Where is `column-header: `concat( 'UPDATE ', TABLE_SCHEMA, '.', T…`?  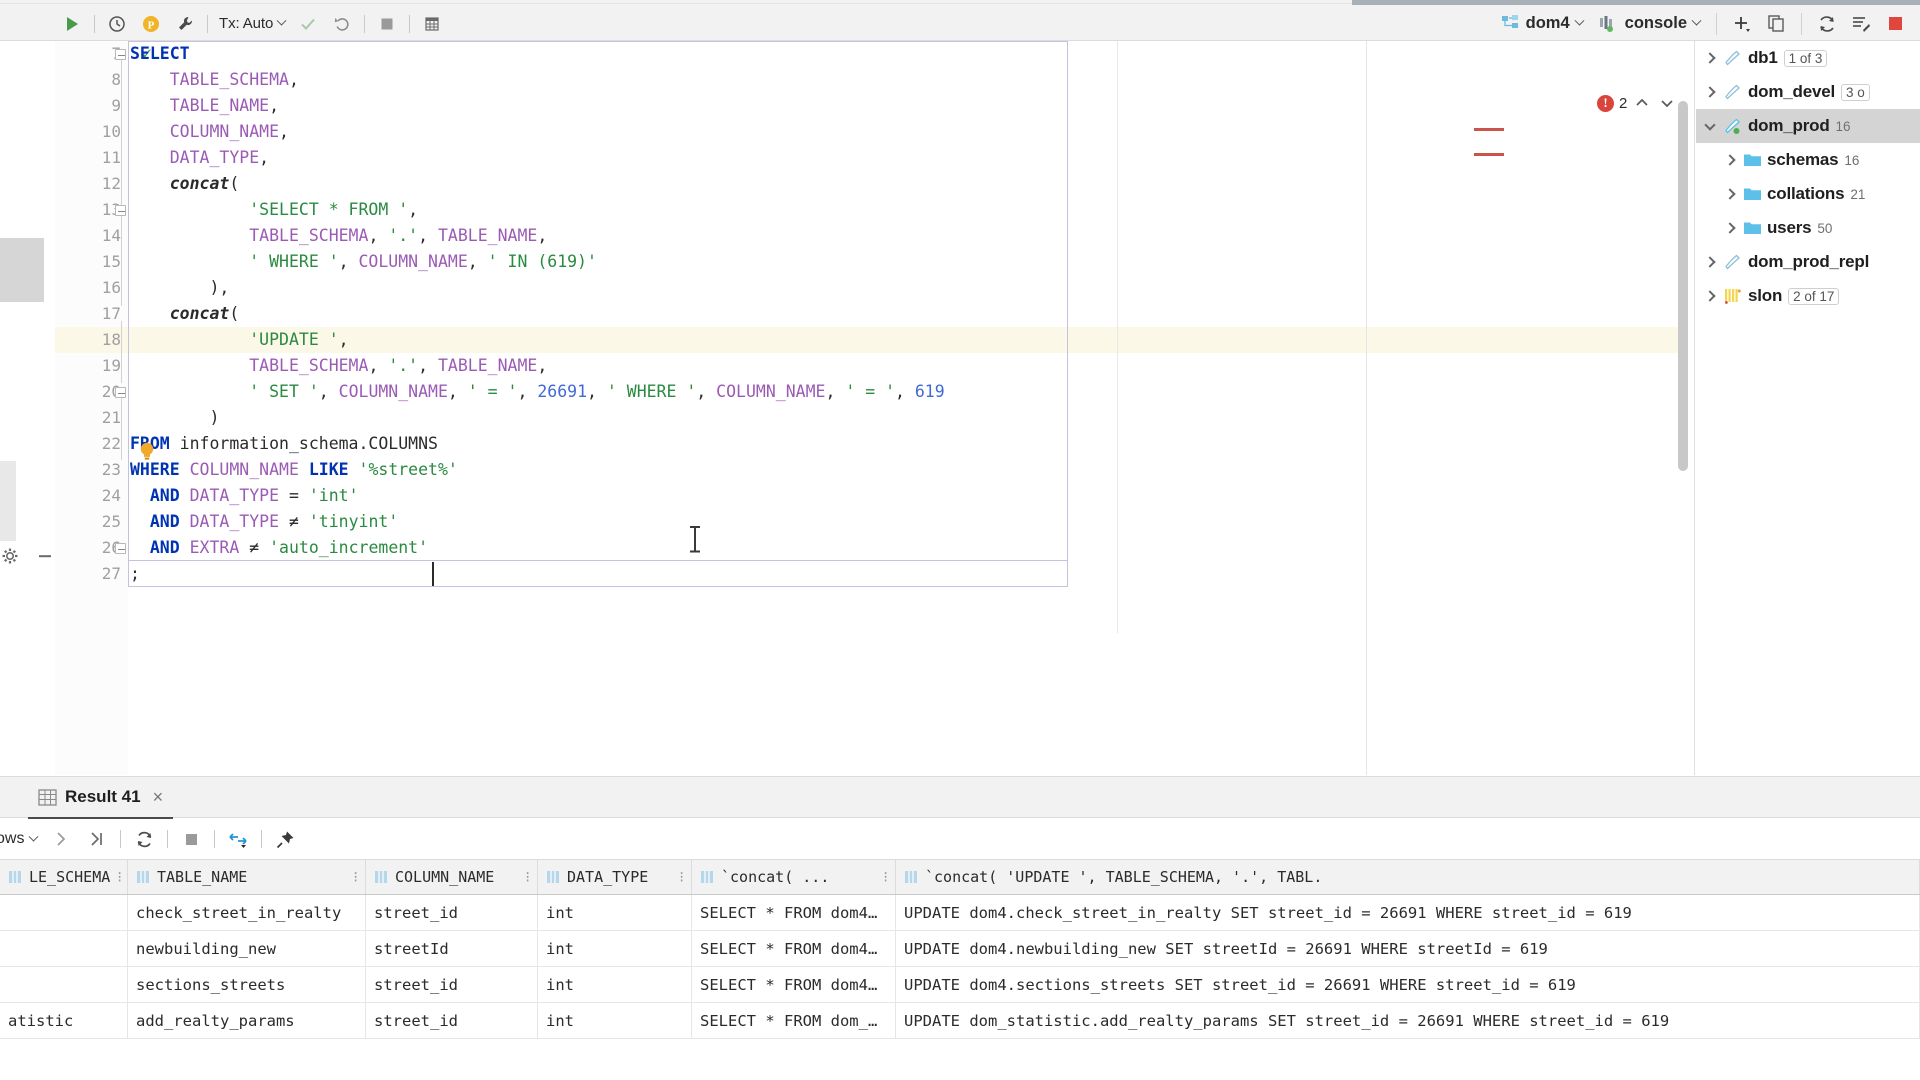 column-header: `concat( 'UPDATE ', TABLE_SCHEMA, '.', T… is located at coordinates (1408, 877).